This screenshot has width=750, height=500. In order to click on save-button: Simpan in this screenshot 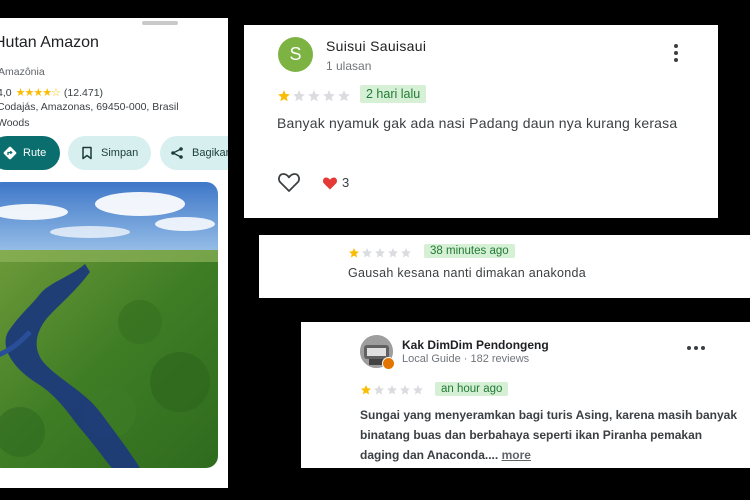, I will do `click(109, 153)`.